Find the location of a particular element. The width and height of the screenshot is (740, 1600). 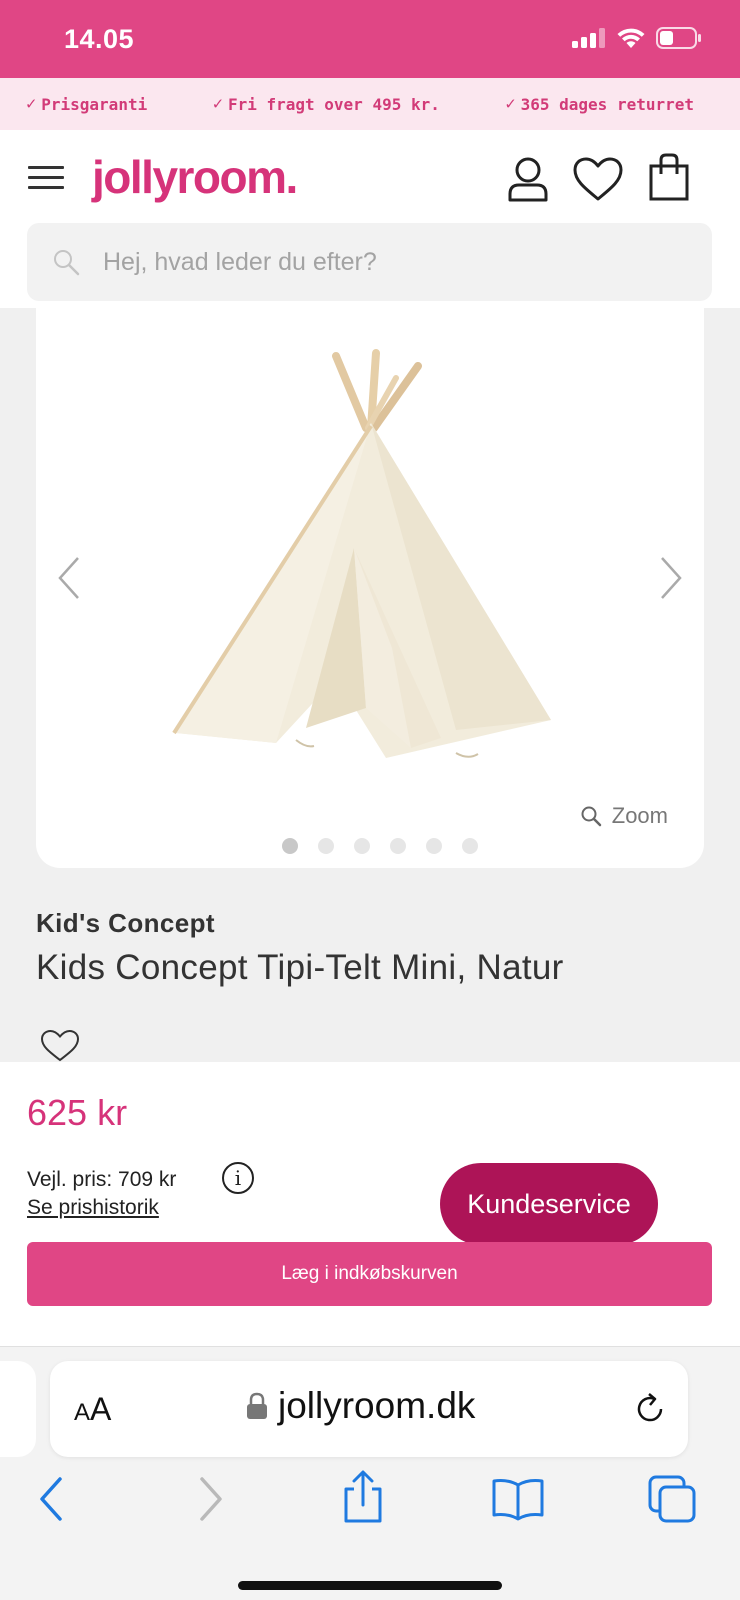

battery-icon is located at coordinates (678, 38).